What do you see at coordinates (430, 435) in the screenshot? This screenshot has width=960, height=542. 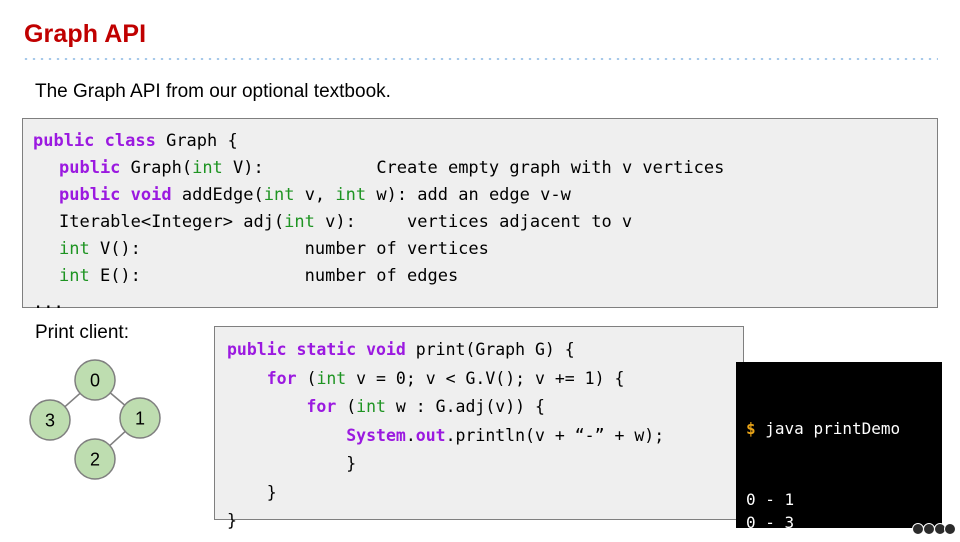 I see `code-token: out` at bounding box center [430, 435].